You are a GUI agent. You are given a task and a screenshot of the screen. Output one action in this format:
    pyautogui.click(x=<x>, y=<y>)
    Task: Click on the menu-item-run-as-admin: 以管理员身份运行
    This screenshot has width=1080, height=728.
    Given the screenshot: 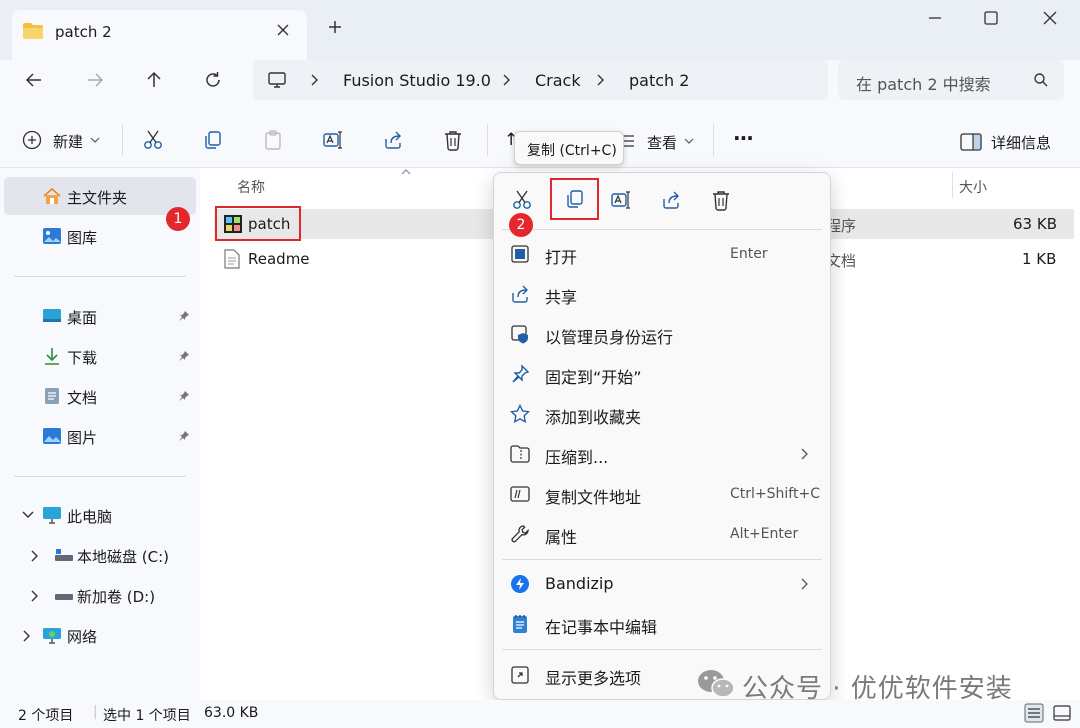 What is the action you would take?
    pyautogui.click(x=662, y=334)
    